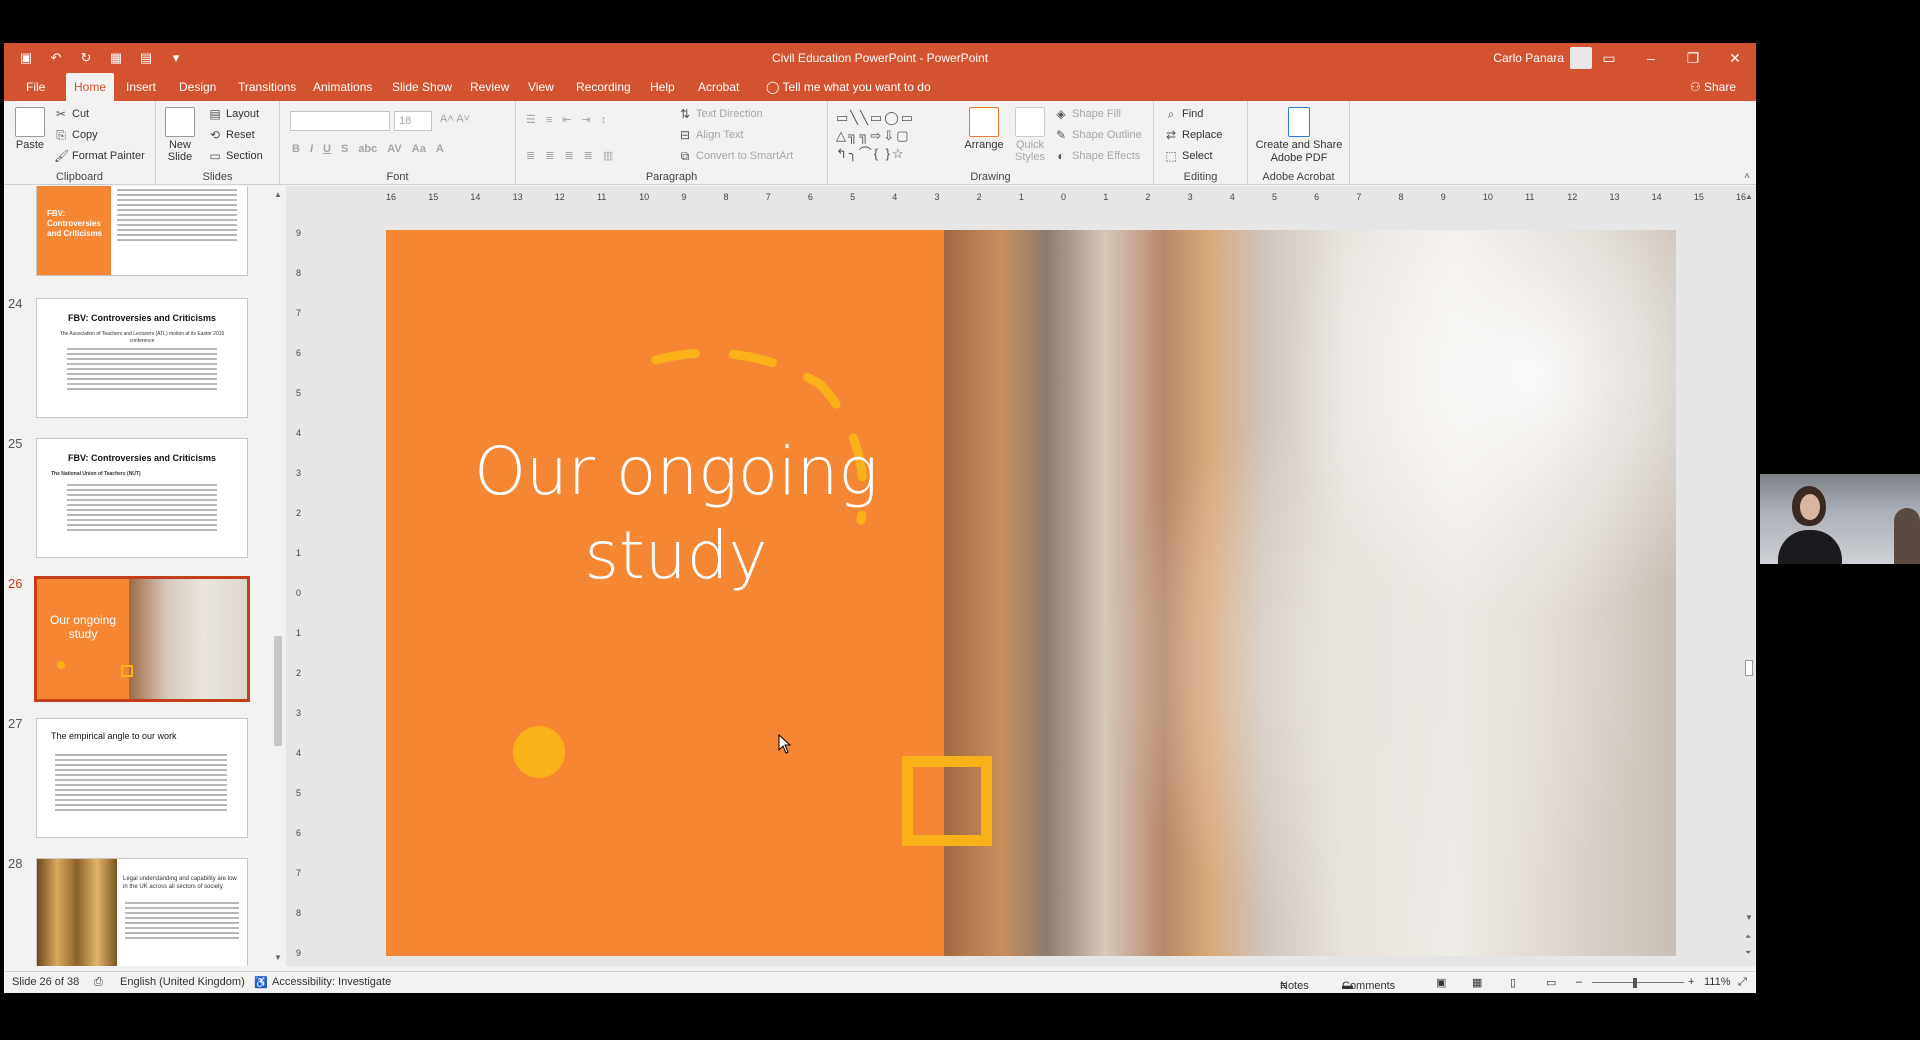 The height and width of the screenshot is (1040, 1920). I want to click on section-button: ▭ Section, so click(235, 156).